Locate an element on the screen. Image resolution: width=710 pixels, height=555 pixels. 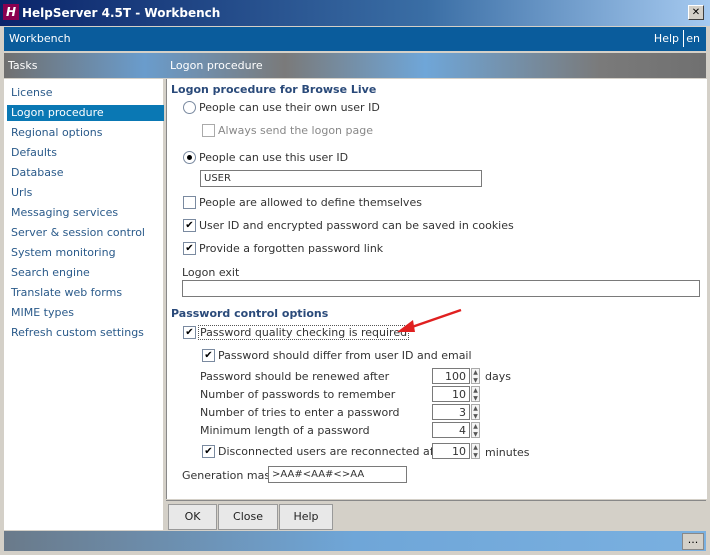
user-id-input: USER is located at coordinates (341, 178).